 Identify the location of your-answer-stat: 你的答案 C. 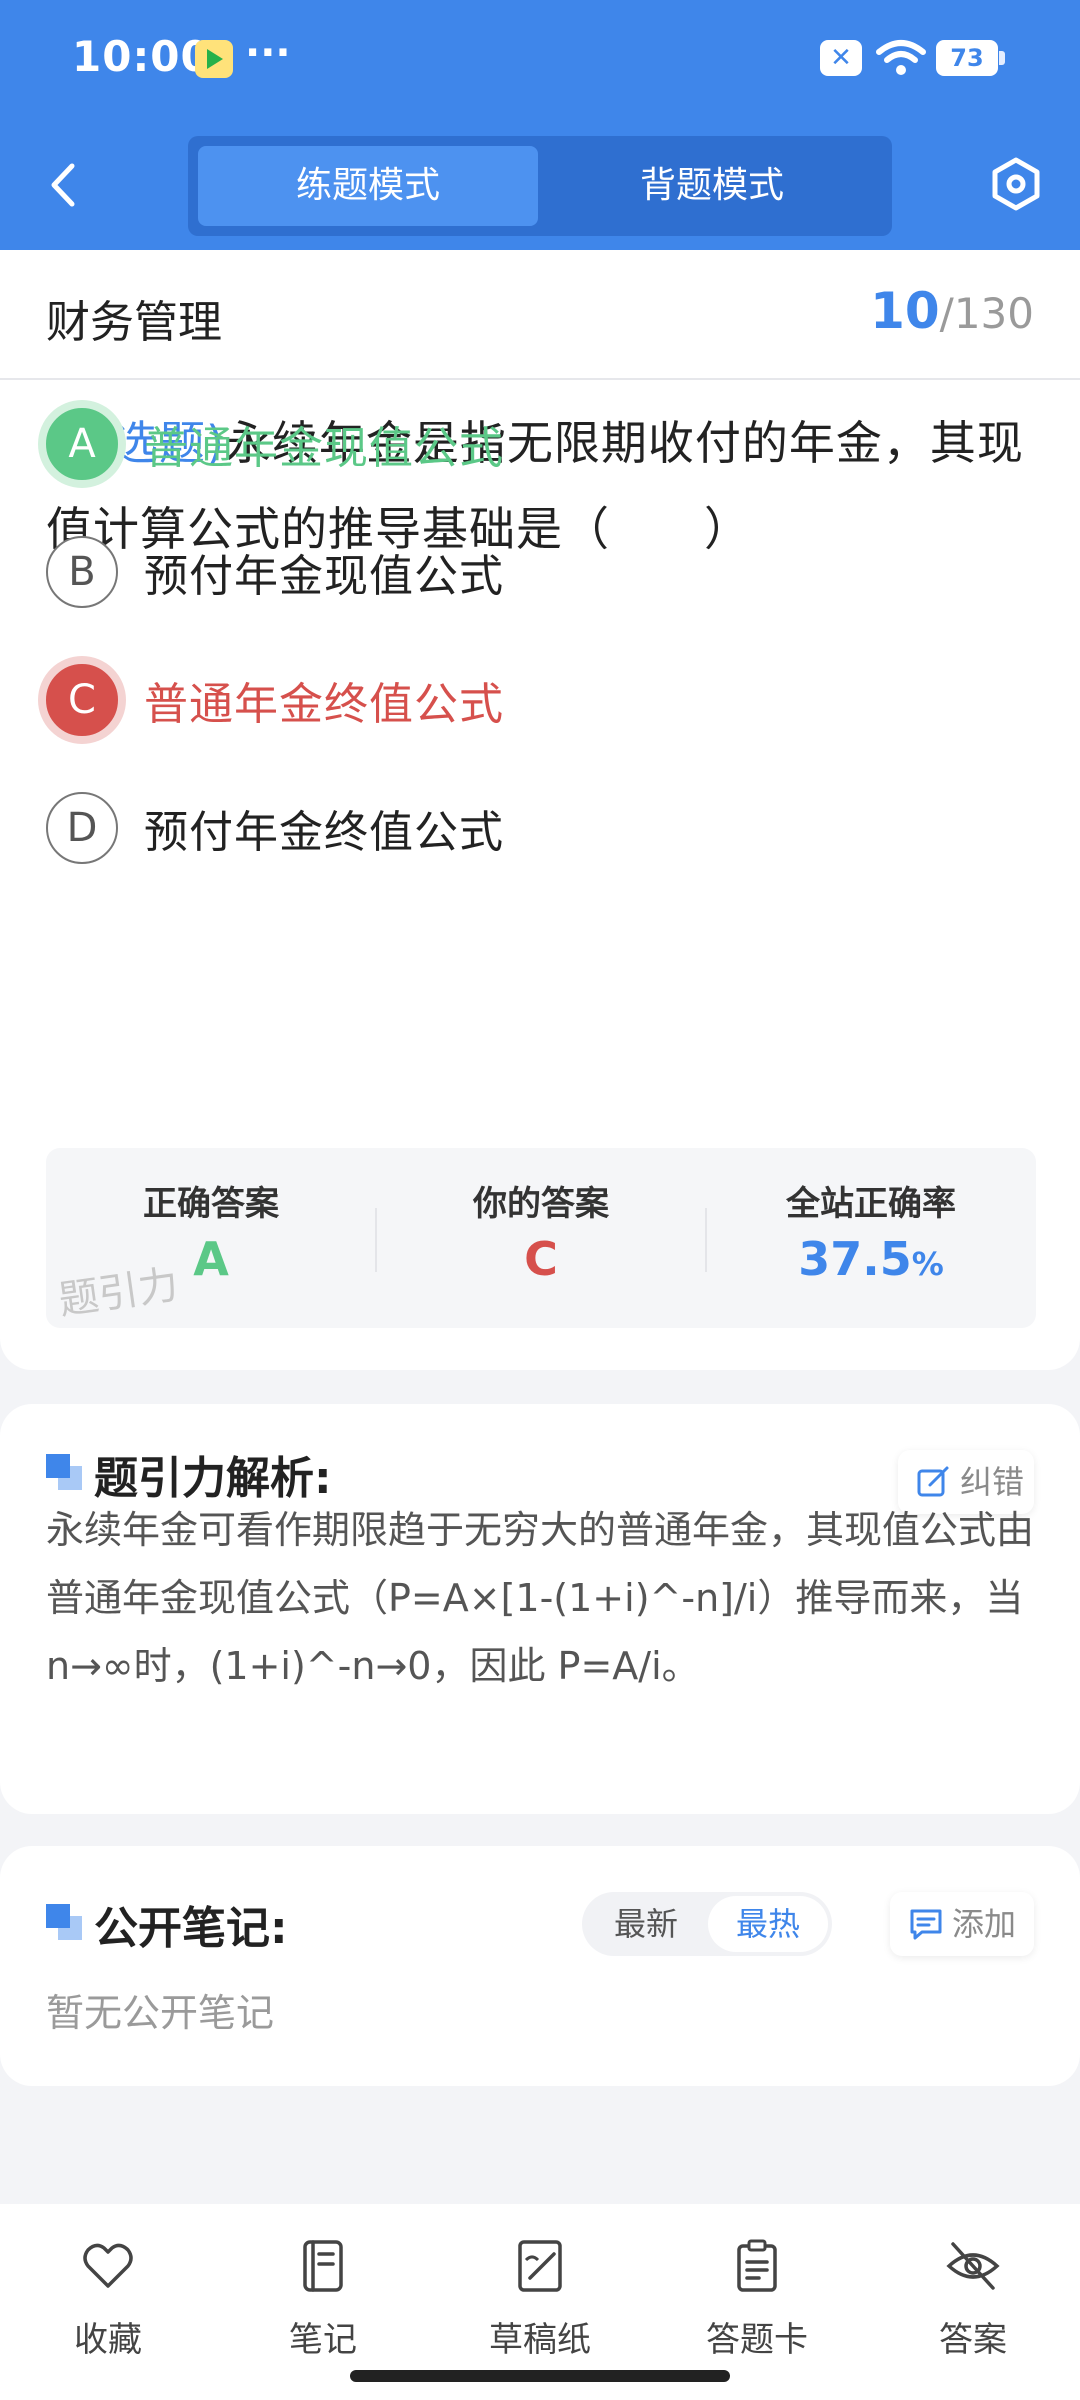
(541, 1238).